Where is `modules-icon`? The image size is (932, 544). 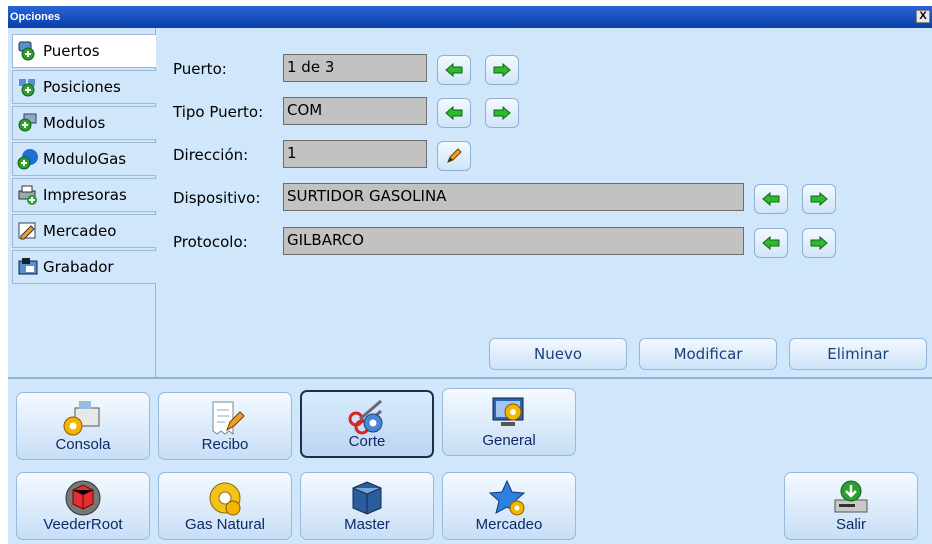 modules-icon is located at coordinates (28, 123).